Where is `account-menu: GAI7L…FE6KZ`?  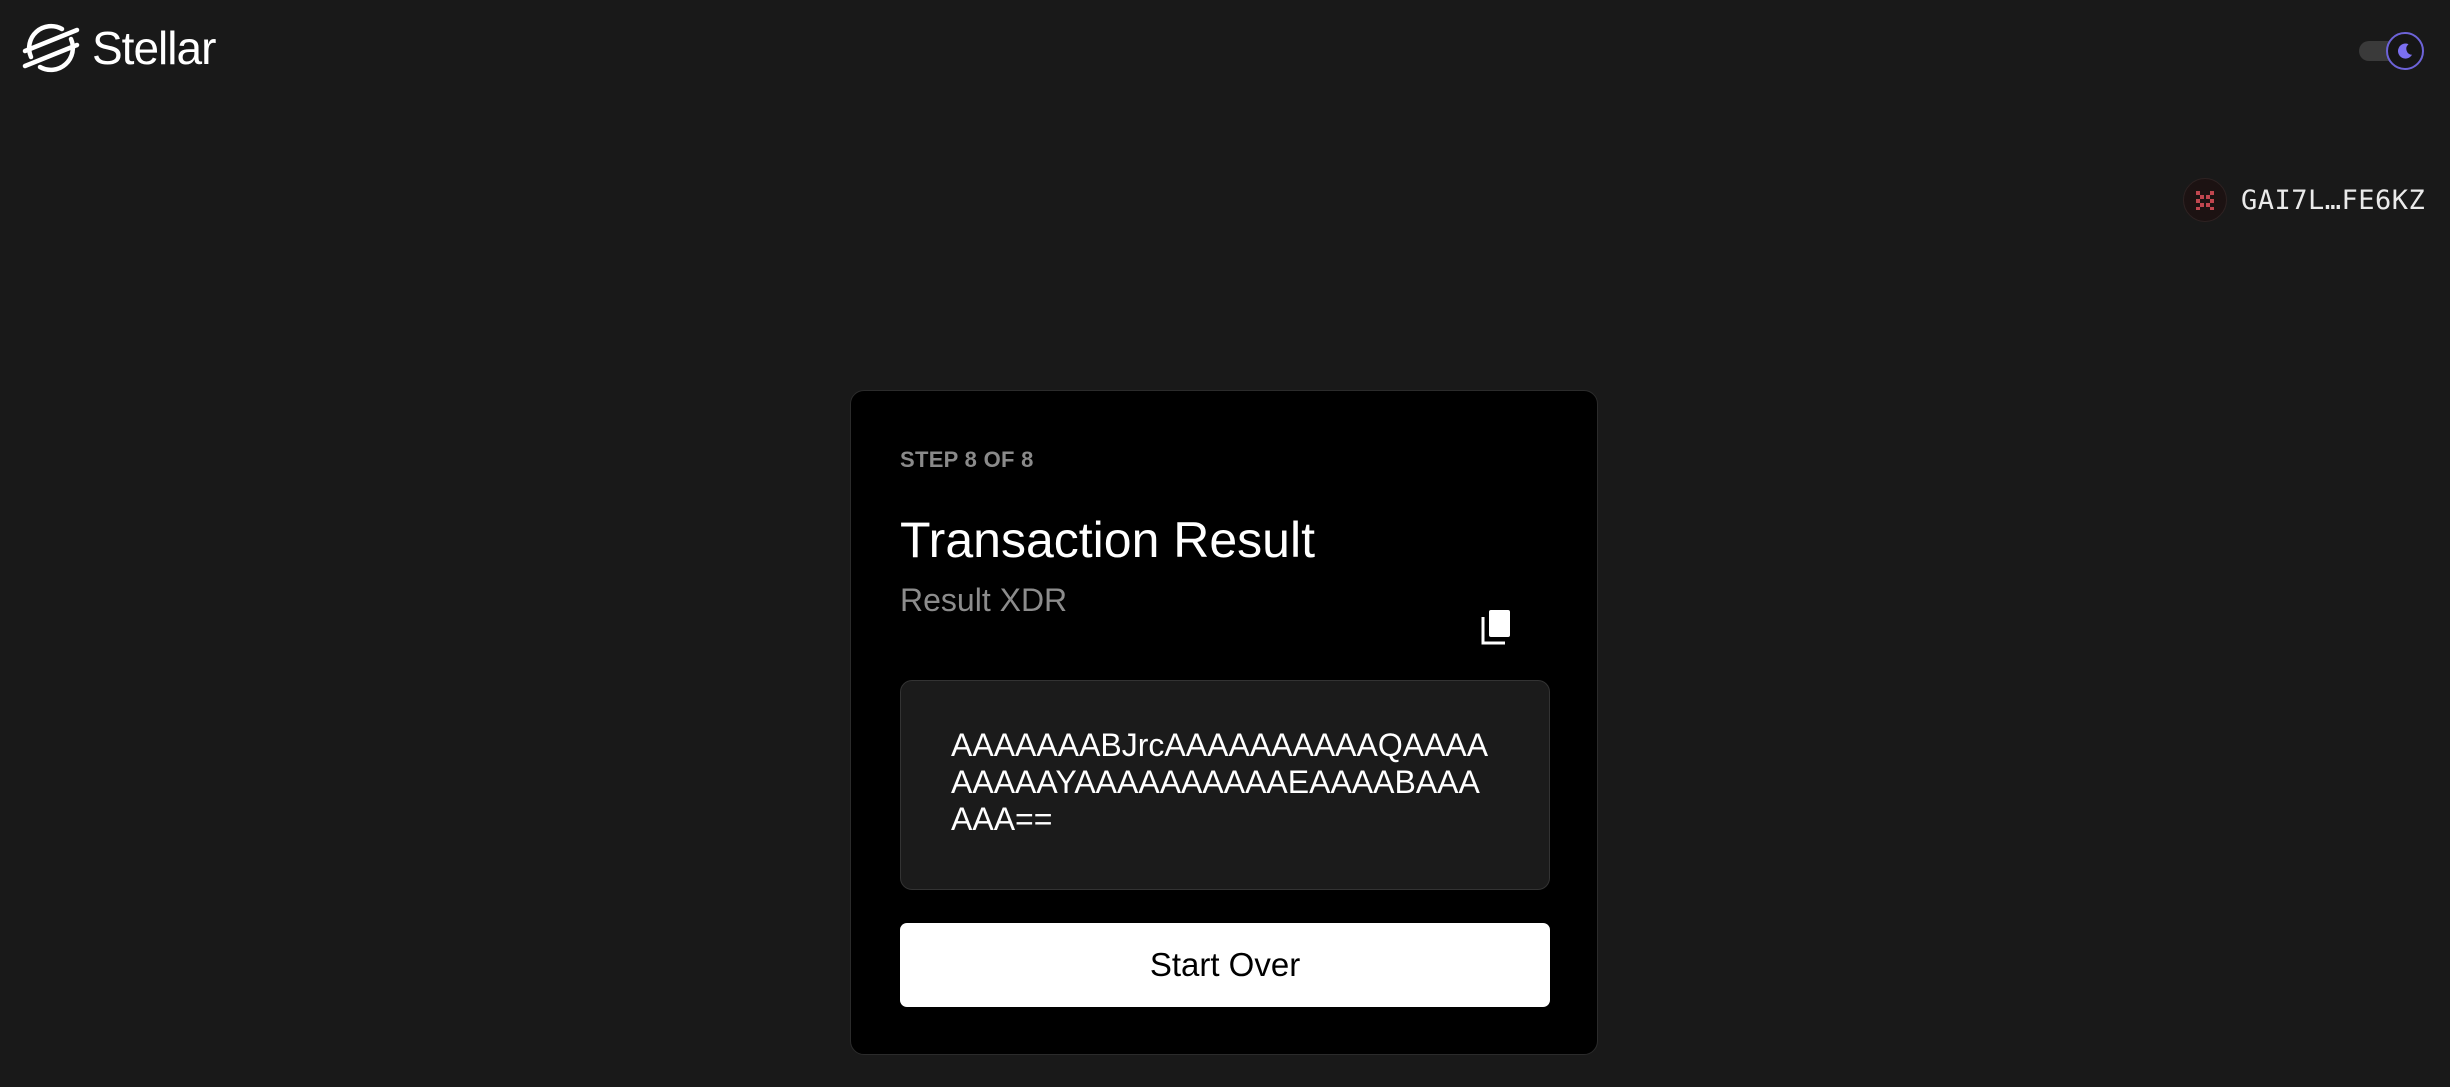 account-menu: GAI7L…FE6KZ is located at coordinates (2304, 200).